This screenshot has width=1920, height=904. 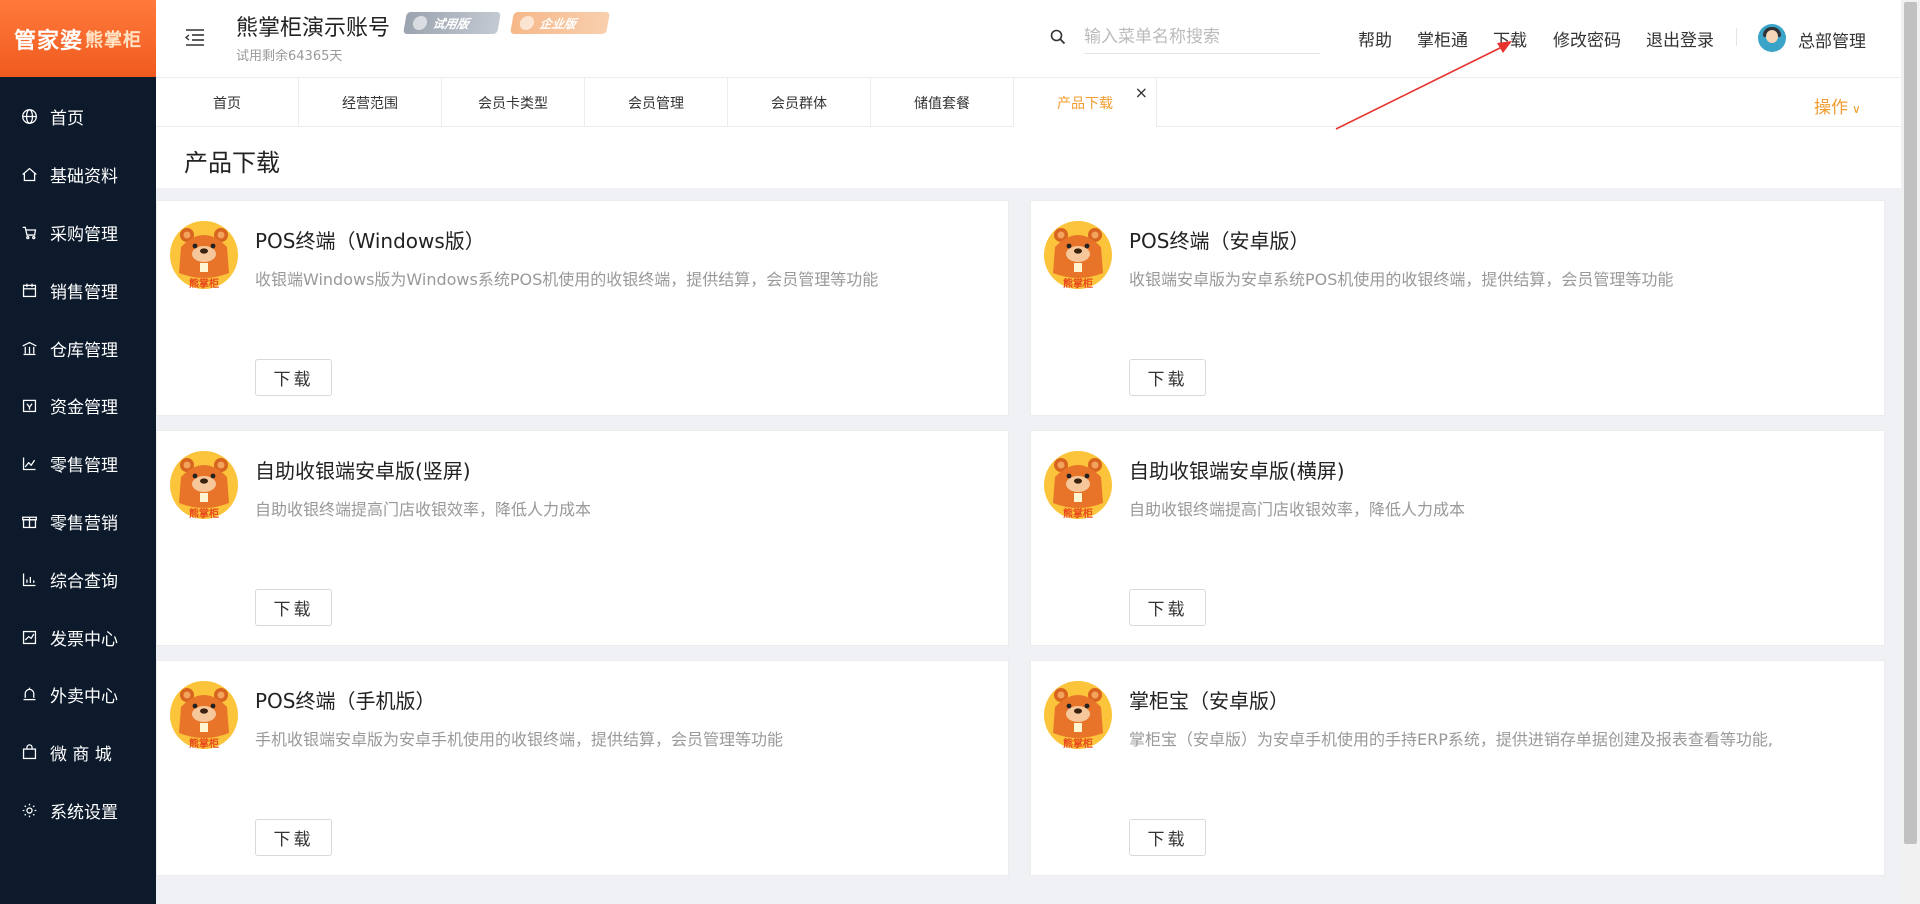 I want to click on product-title: POS终端（安卓版）, so click(x=1219, y=241).